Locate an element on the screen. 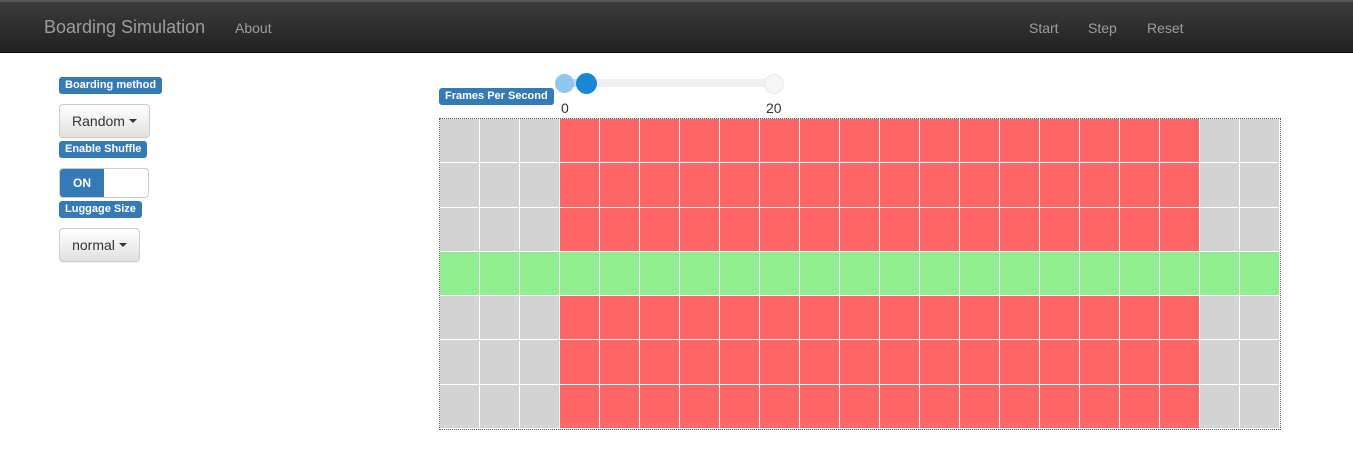 The image size is (1353, 466). brand-title: Boarding Simulation is located at coordinates (124, 27).